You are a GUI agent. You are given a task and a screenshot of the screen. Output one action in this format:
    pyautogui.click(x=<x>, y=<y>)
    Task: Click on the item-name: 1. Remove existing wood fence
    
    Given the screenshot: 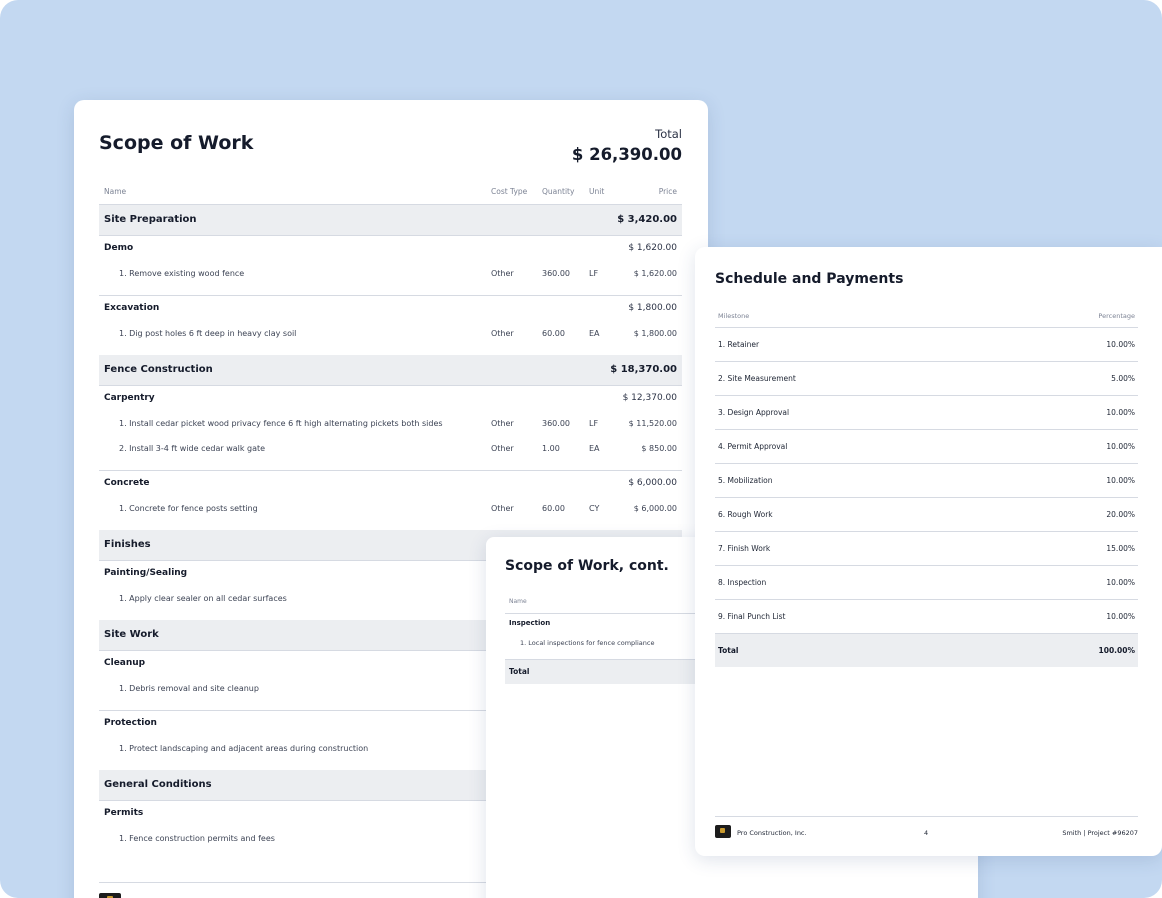 What is the action you would take?
    pyautogui.click(x=182, y=273)
    